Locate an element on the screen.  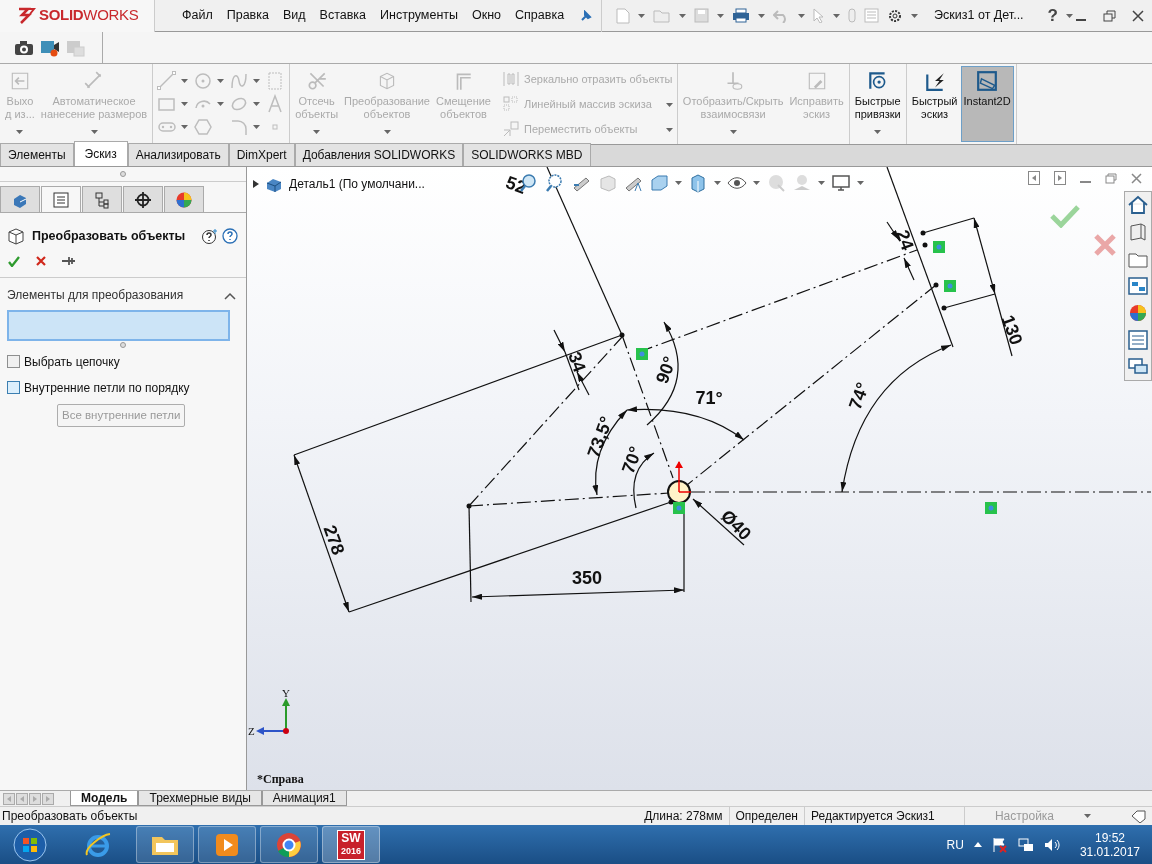
command-tab: Эскиз is located at coordinates (100, 153).